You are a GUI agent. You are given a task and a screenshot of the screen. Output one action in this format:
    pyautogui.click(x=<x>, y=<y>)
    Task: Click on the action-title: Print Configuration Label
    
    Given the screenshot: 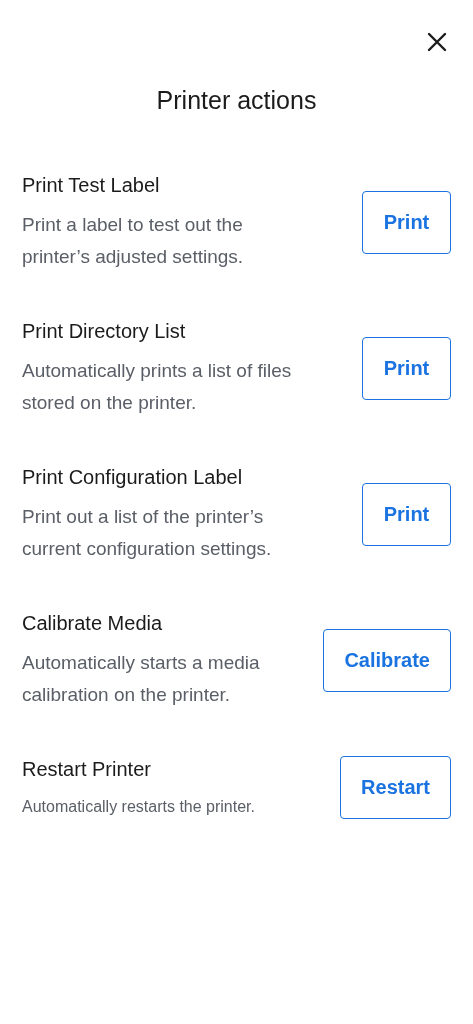 What is the action you would take?
    pyautogui.click(x=133, y=477)
    